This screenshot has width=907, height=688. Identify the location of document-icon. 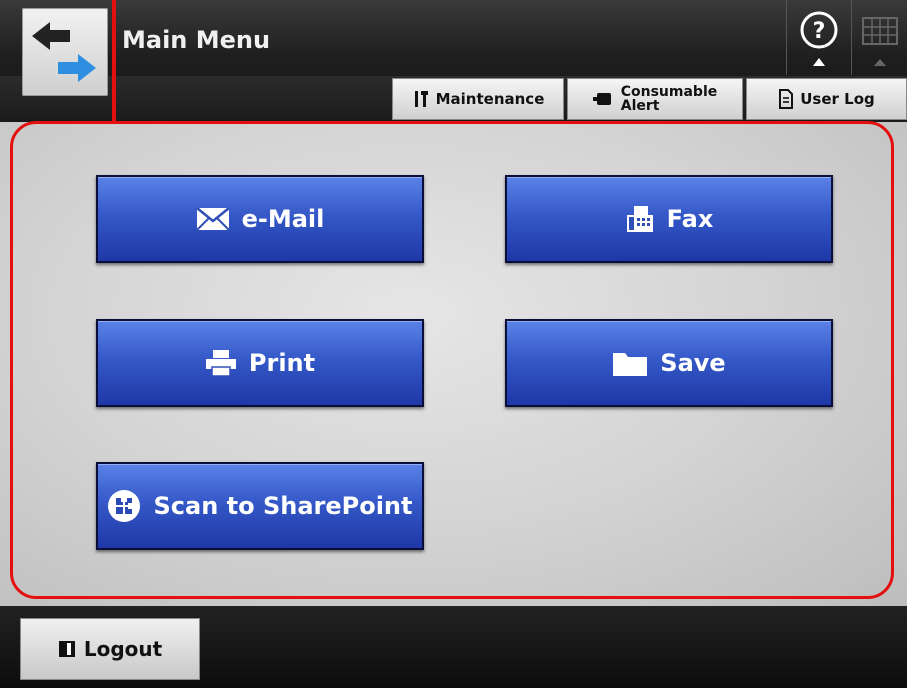
(786, 99).